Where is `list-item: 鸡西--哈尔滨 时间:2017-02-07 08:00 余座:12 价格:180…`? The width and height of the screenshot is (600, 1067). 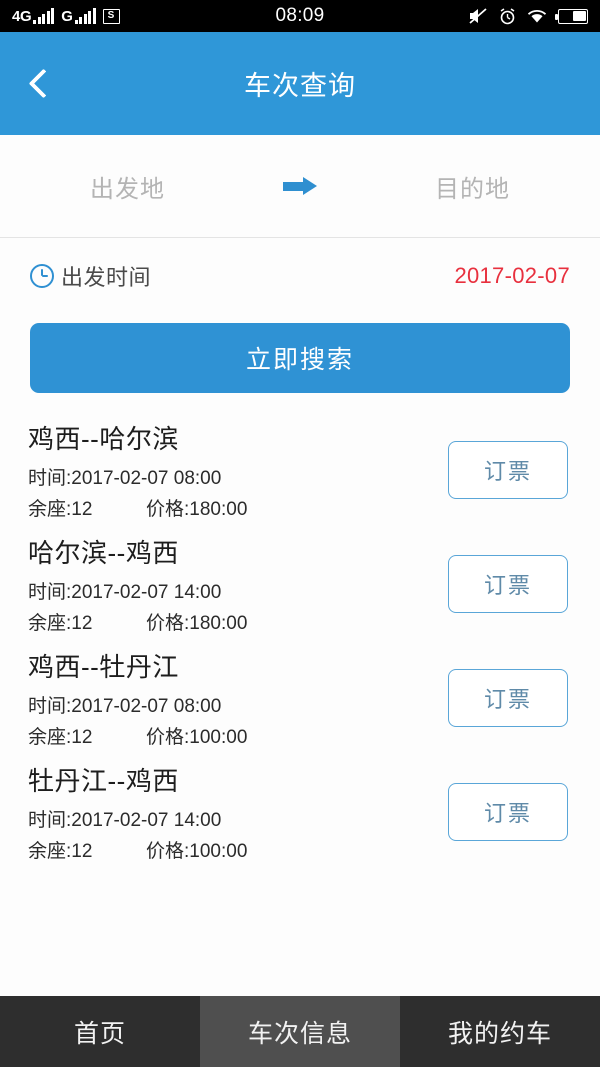 list-item: 鸡西--哈尔滨 时间:2017-02-07 08:00 余座:12 价格:180… is located at coordinates (300, 470).